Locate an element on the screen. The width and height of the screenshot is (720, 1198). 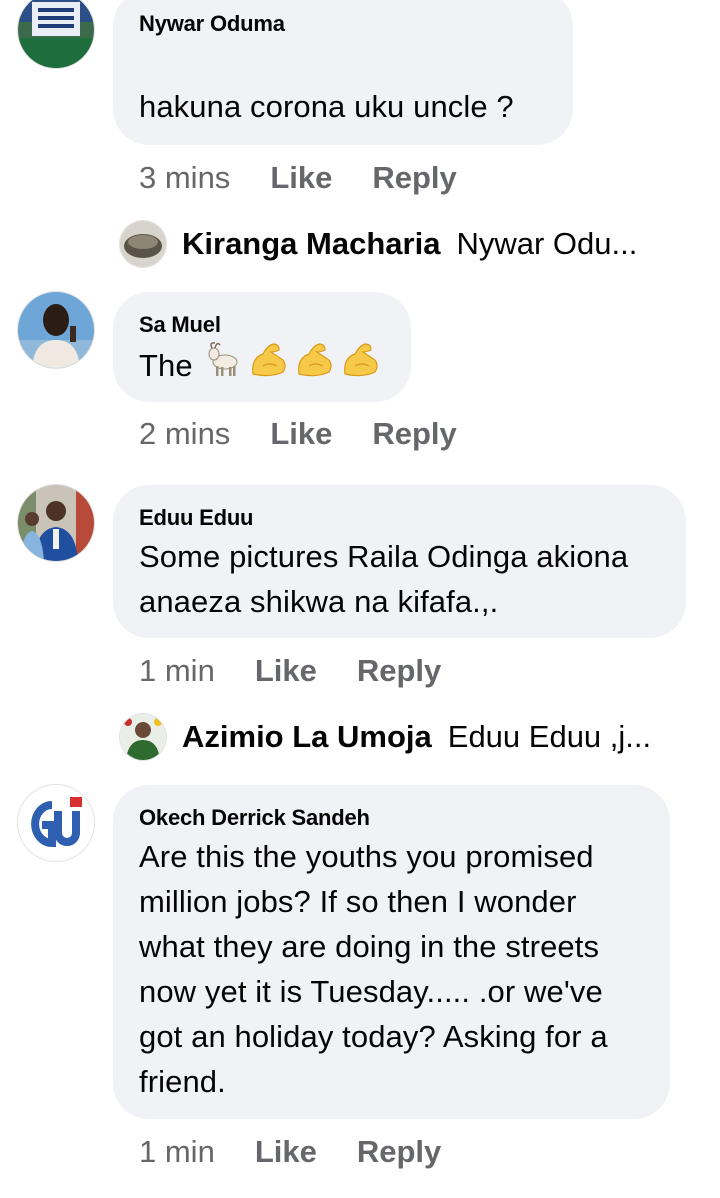
goat-icon is located at coordinates (224, 365).